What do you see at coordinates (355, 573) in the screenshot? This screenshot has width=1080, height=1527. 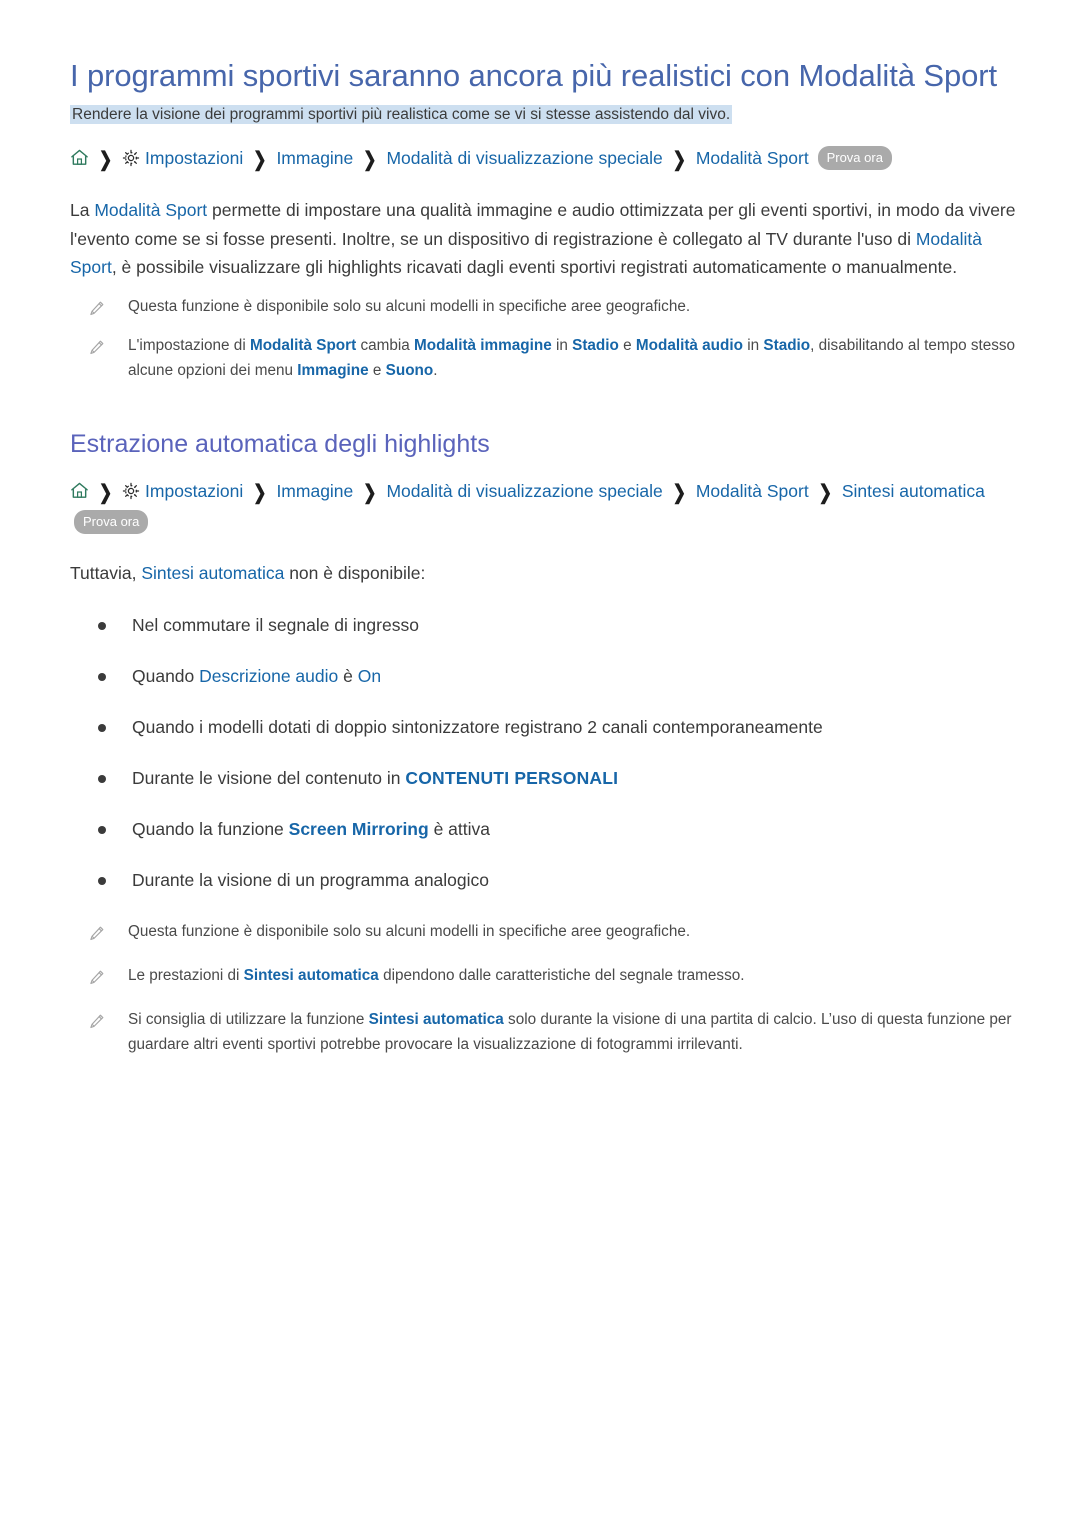 I see `intro-text-part: non è disponibile:` at bounding box center [355, 573].